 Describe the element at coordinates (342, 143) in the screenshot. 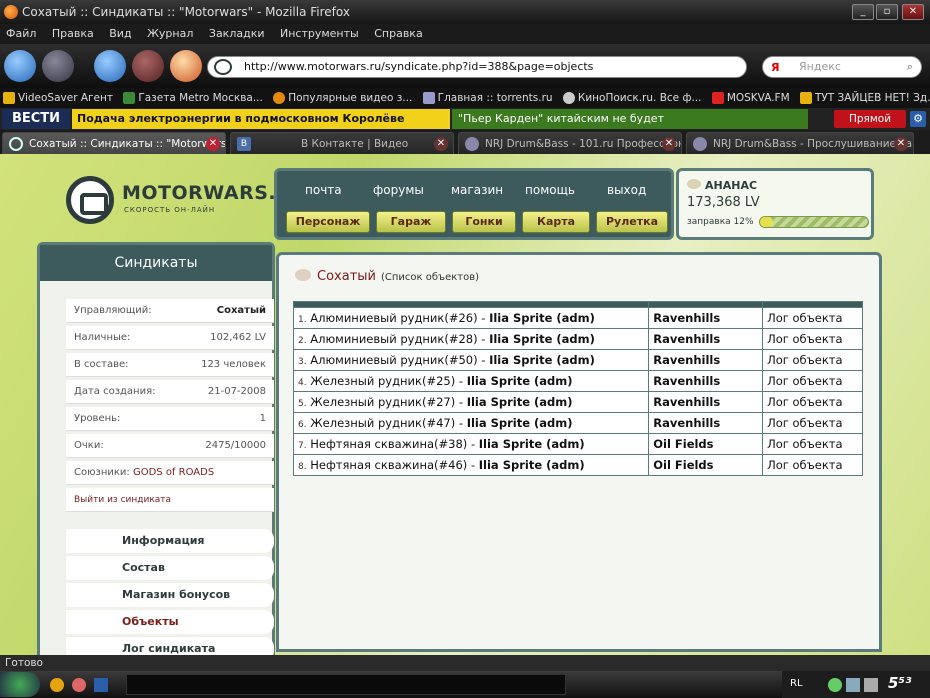

I see `tab-vkontakte: B В Контакте | Видео ✕` at that location.